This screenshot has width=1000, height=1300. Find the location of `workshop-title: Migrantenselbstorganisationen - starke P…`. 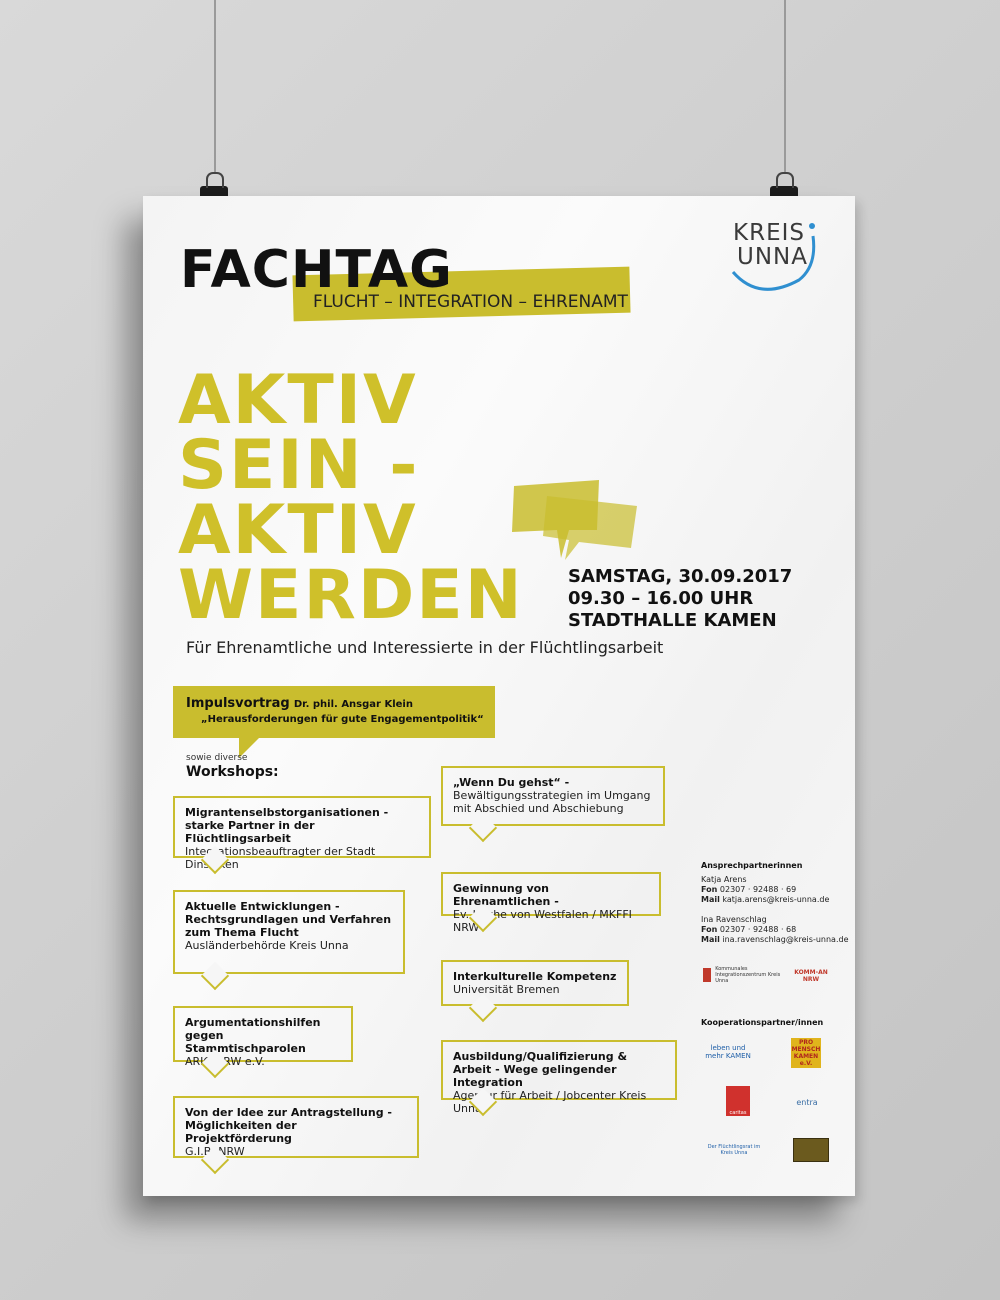

workshop-title: Migrantenselbstorganisationen - starke P… is located at coordinates (287, 825).